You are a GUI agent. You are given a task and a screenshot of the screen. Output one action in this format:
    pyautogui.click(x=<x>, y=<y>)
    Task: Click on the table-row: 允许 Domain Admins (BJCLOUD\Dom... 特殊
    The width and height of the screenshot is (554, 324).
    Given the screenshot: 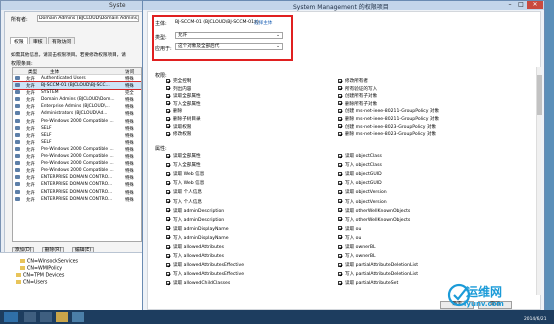 What is the action you would take?
    pyautogui.click(x=77, y=99)
    